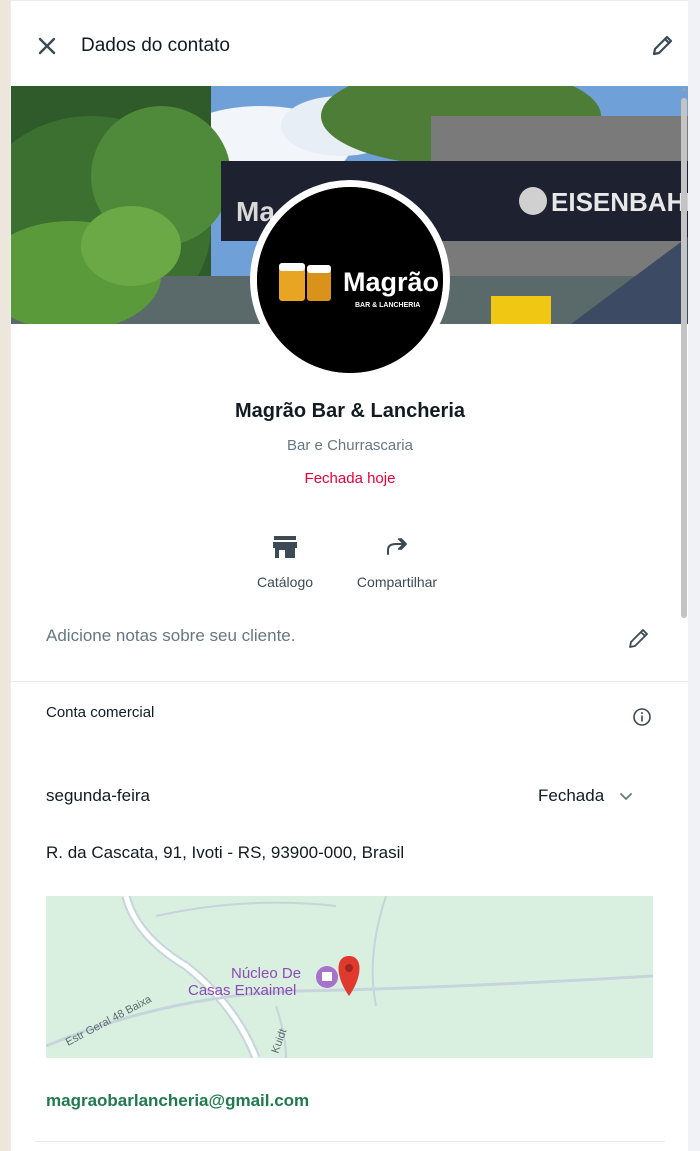 Image resolution: width=700 pixels, height=1151 pixels. I want to click on business-hours-day: segunda-feira, so click(98, 795).